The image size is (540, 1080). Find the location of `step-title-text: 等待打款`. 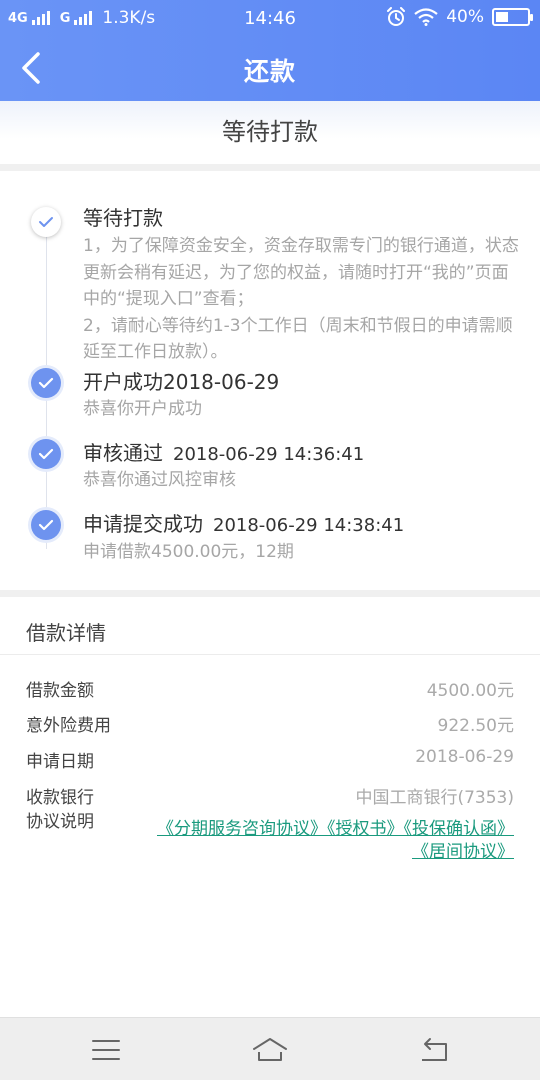

step-title-text: 等待打款 is located at coordinates (123, 218).